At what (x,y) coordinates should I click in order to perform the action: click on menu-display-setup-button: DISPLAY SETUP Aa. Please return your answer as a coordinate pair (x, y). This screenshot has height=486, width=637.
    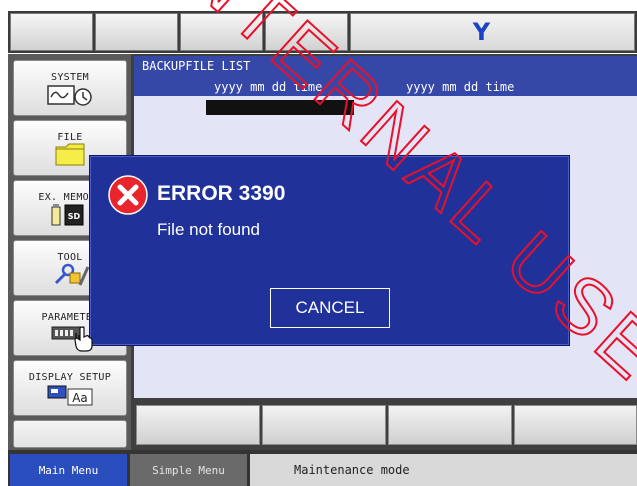
    Looking at the image, I should click on (70, 388).